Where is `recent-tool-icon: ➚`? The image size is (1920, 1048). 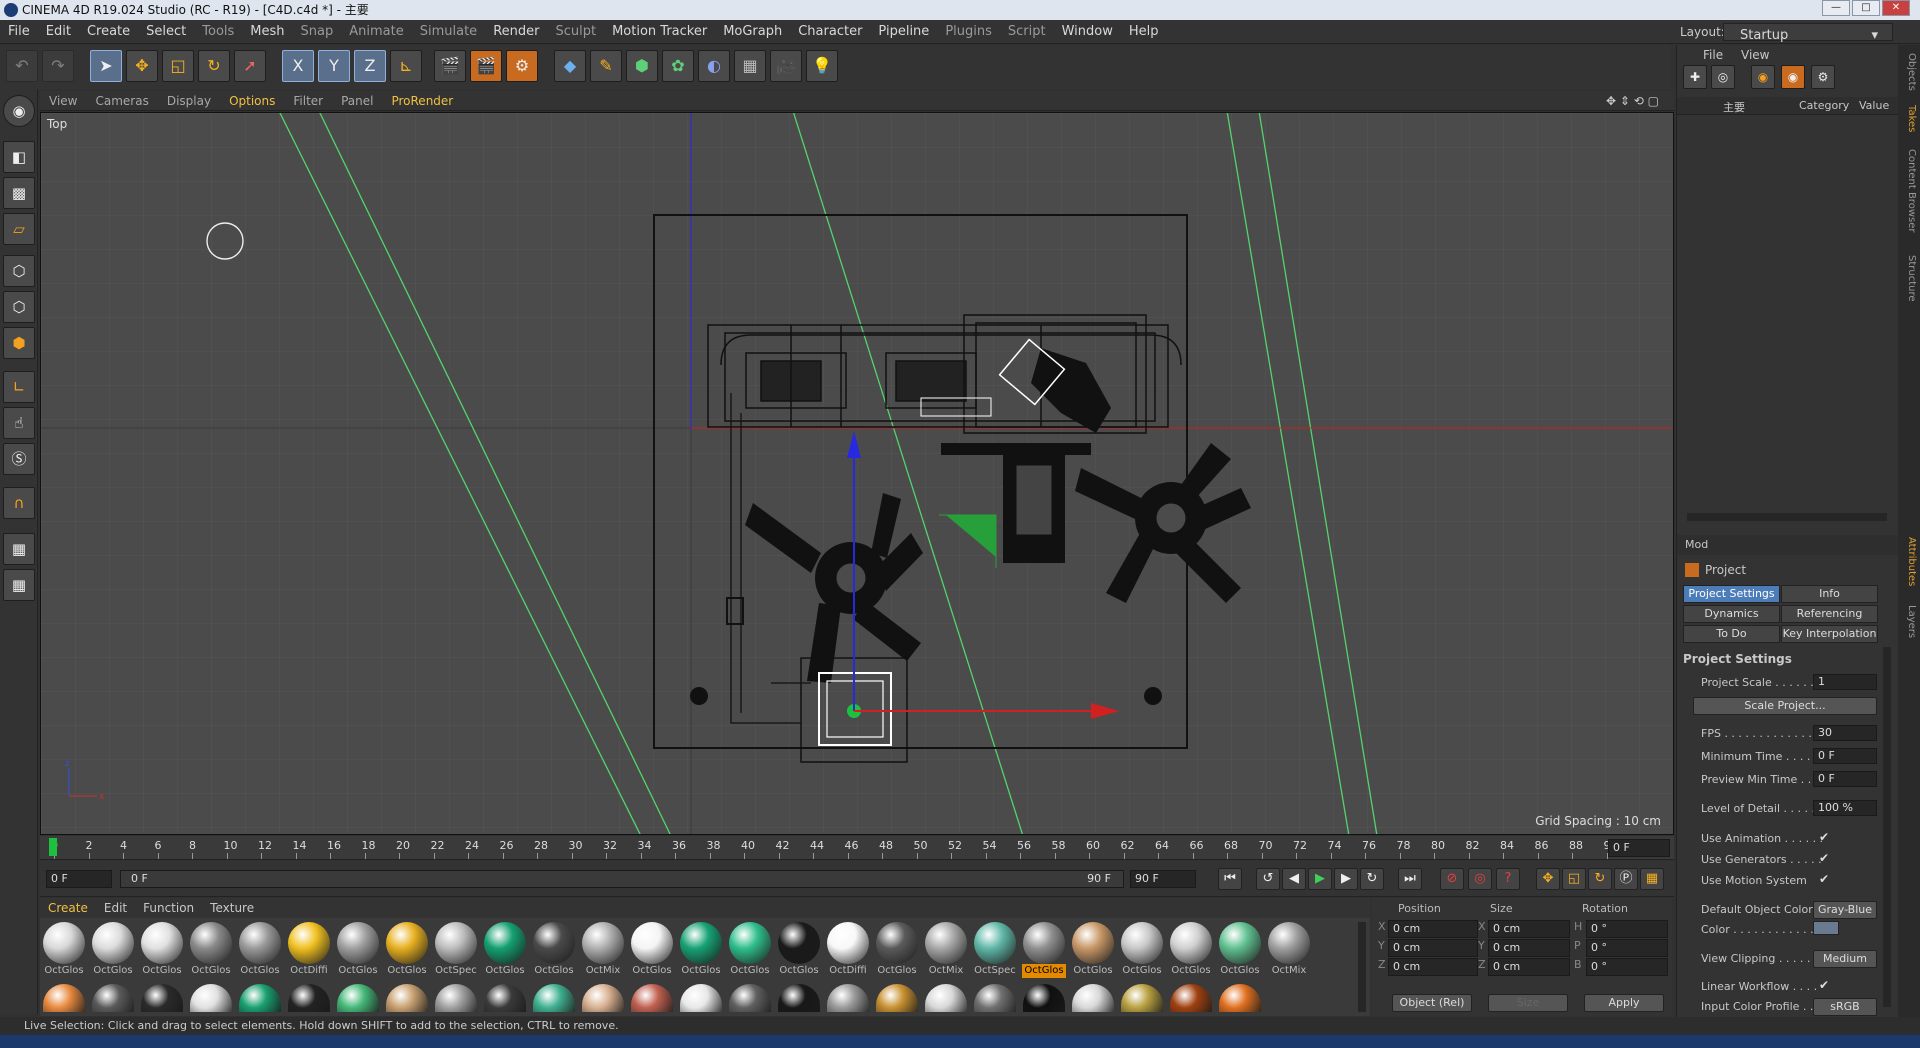 recent-tool-icon: ➚ is located at coordinates (250, 66).